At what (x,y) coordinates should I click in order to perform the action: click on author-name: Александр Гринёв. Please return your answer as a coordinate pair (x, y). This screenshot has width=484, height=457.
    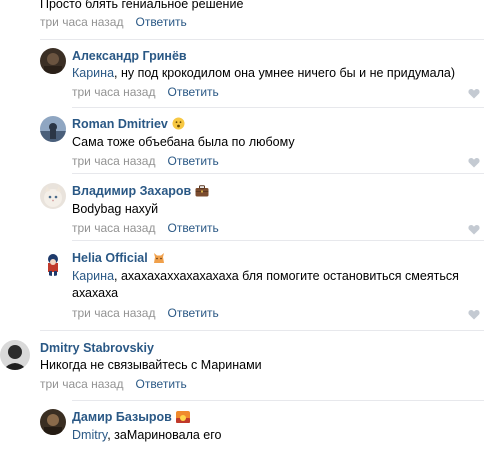
    Looking at the image, I should click on (129, 56).